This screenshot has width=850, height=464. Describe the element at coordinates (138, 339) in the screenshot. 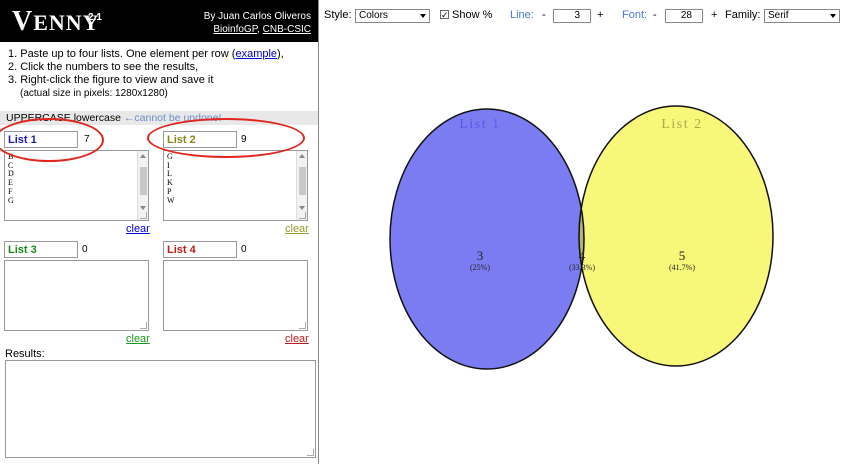

I see `list3-clear-link: clear` at that location.